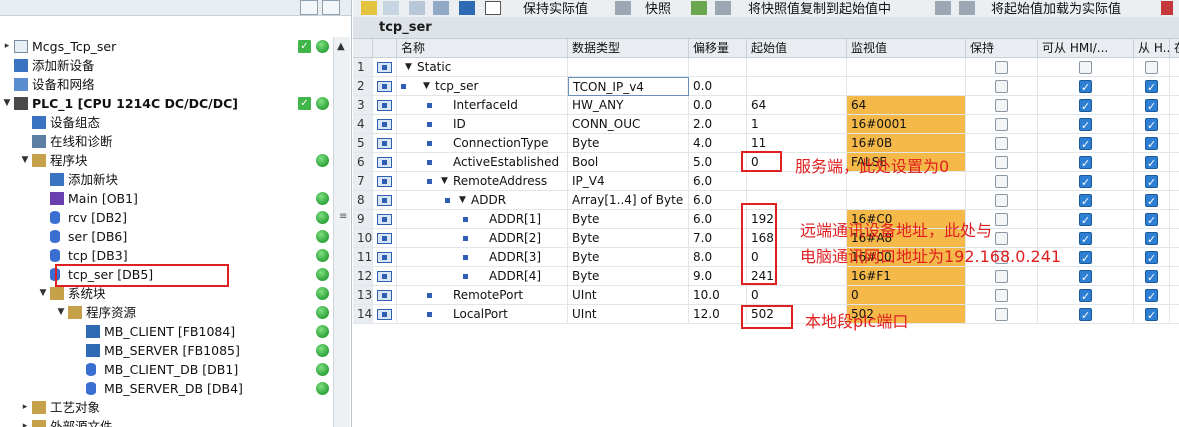 This screenshot has height=427, width=1179. What do you see at coordinates (1002, 48) in the screenshot?
I see `column-header-retain: 保持` at bounding box center [1002, 48].